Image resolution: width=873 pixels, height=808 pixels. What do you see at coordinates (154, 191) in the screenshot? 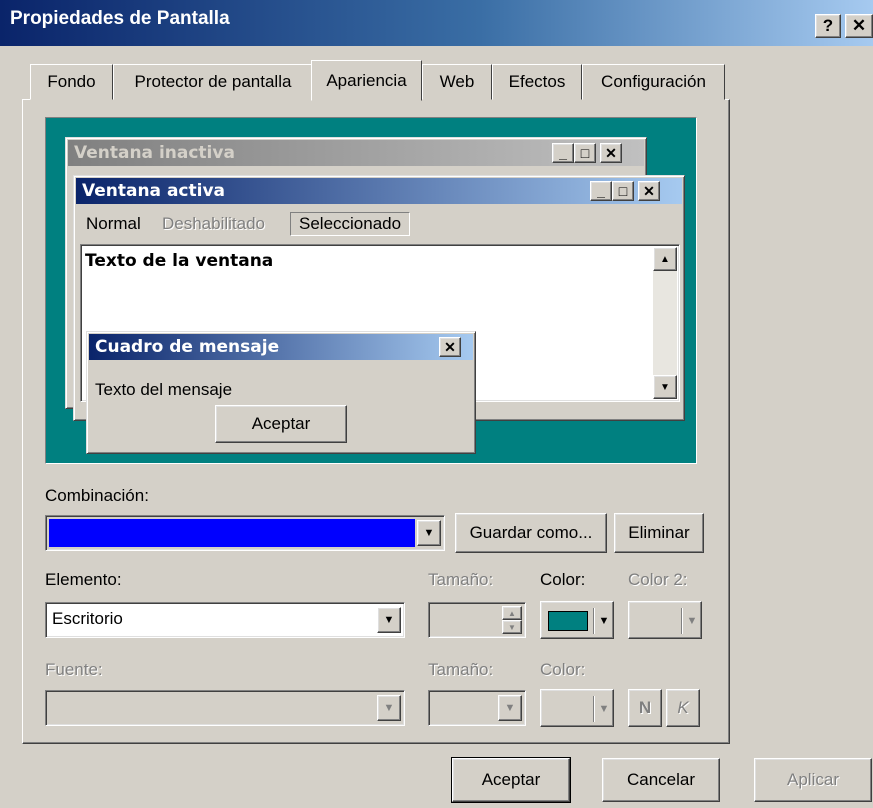
I see `active-window-title: Ventana activa` at bounding box center [154, 191].